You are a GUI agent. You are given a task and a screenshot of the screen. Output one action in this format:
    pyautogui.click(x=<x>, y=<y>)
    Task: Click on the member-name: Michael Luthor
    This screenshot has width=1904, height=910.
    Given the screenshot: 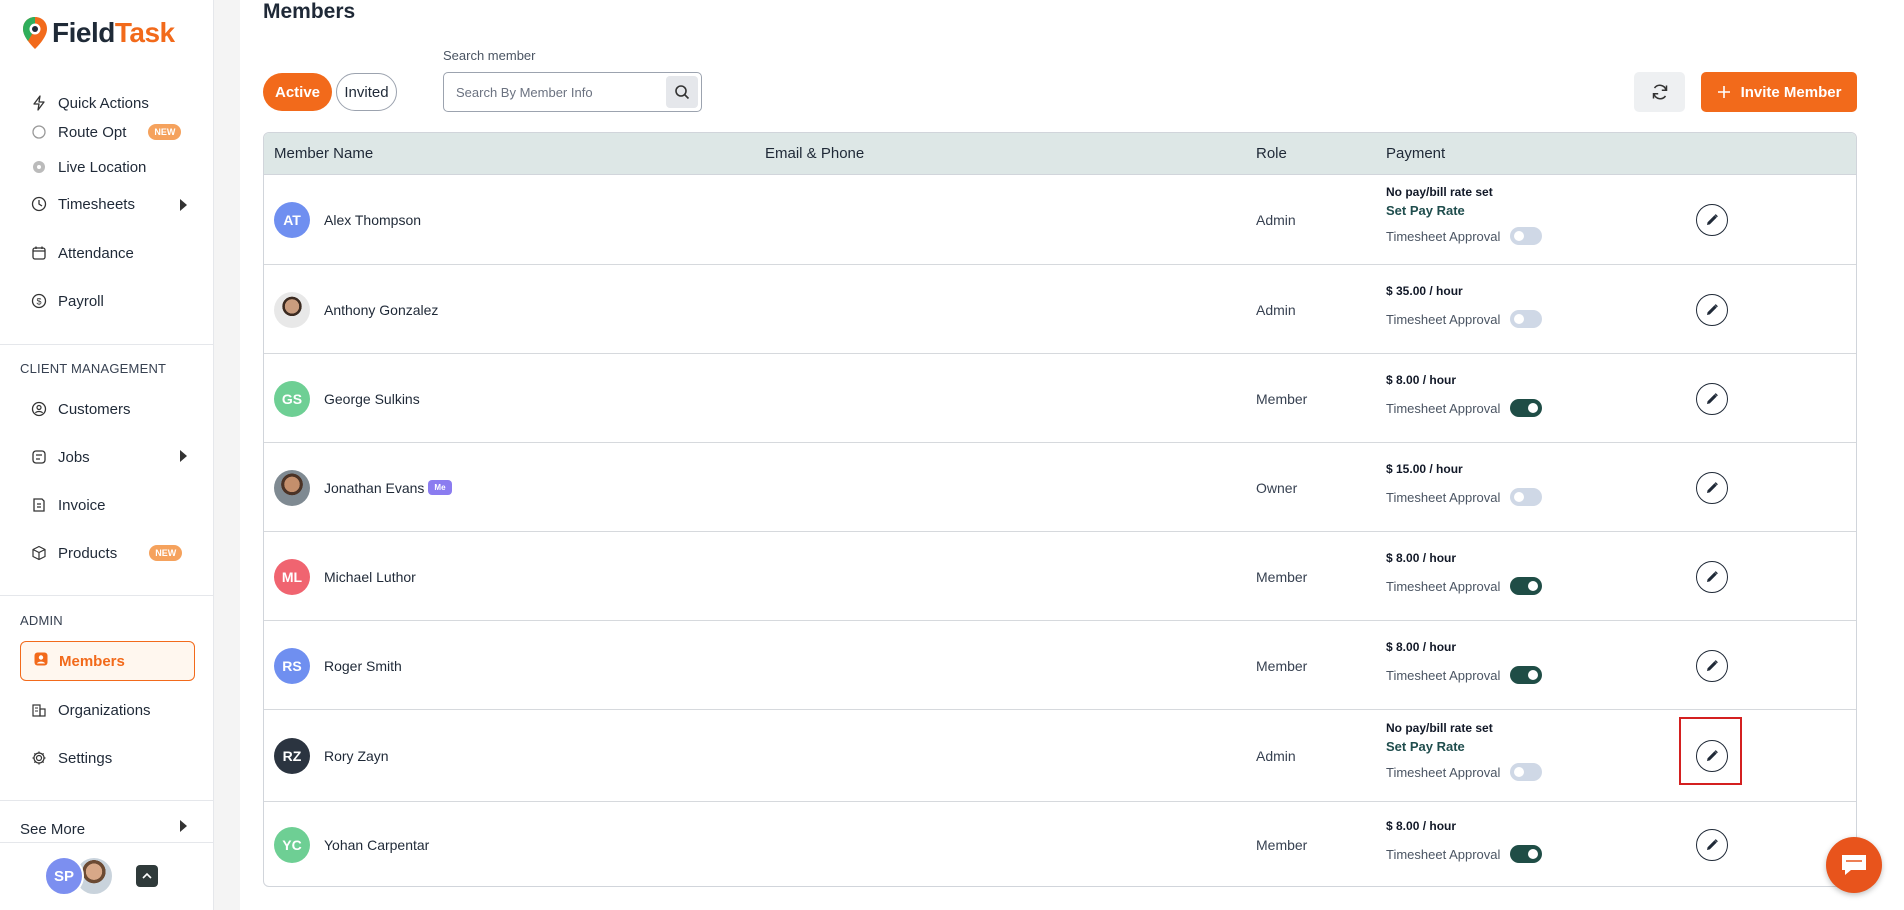 What is the action you would take?
    pyautogui.click(x=370, y=577)
    